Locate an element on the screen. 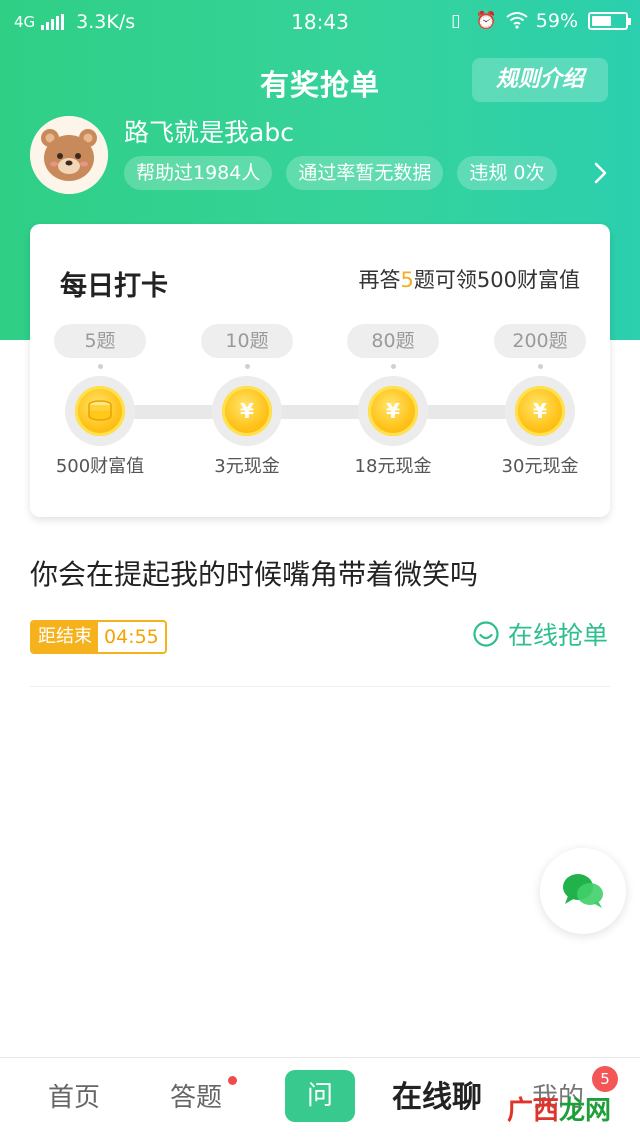  floating-chat-button is located at coordinates (583, 891).